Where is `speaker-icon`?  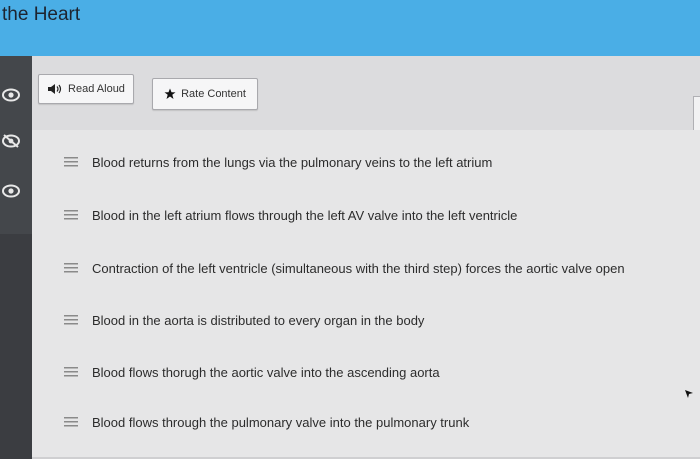 speaker-icon is located at coordinates (55, 89).